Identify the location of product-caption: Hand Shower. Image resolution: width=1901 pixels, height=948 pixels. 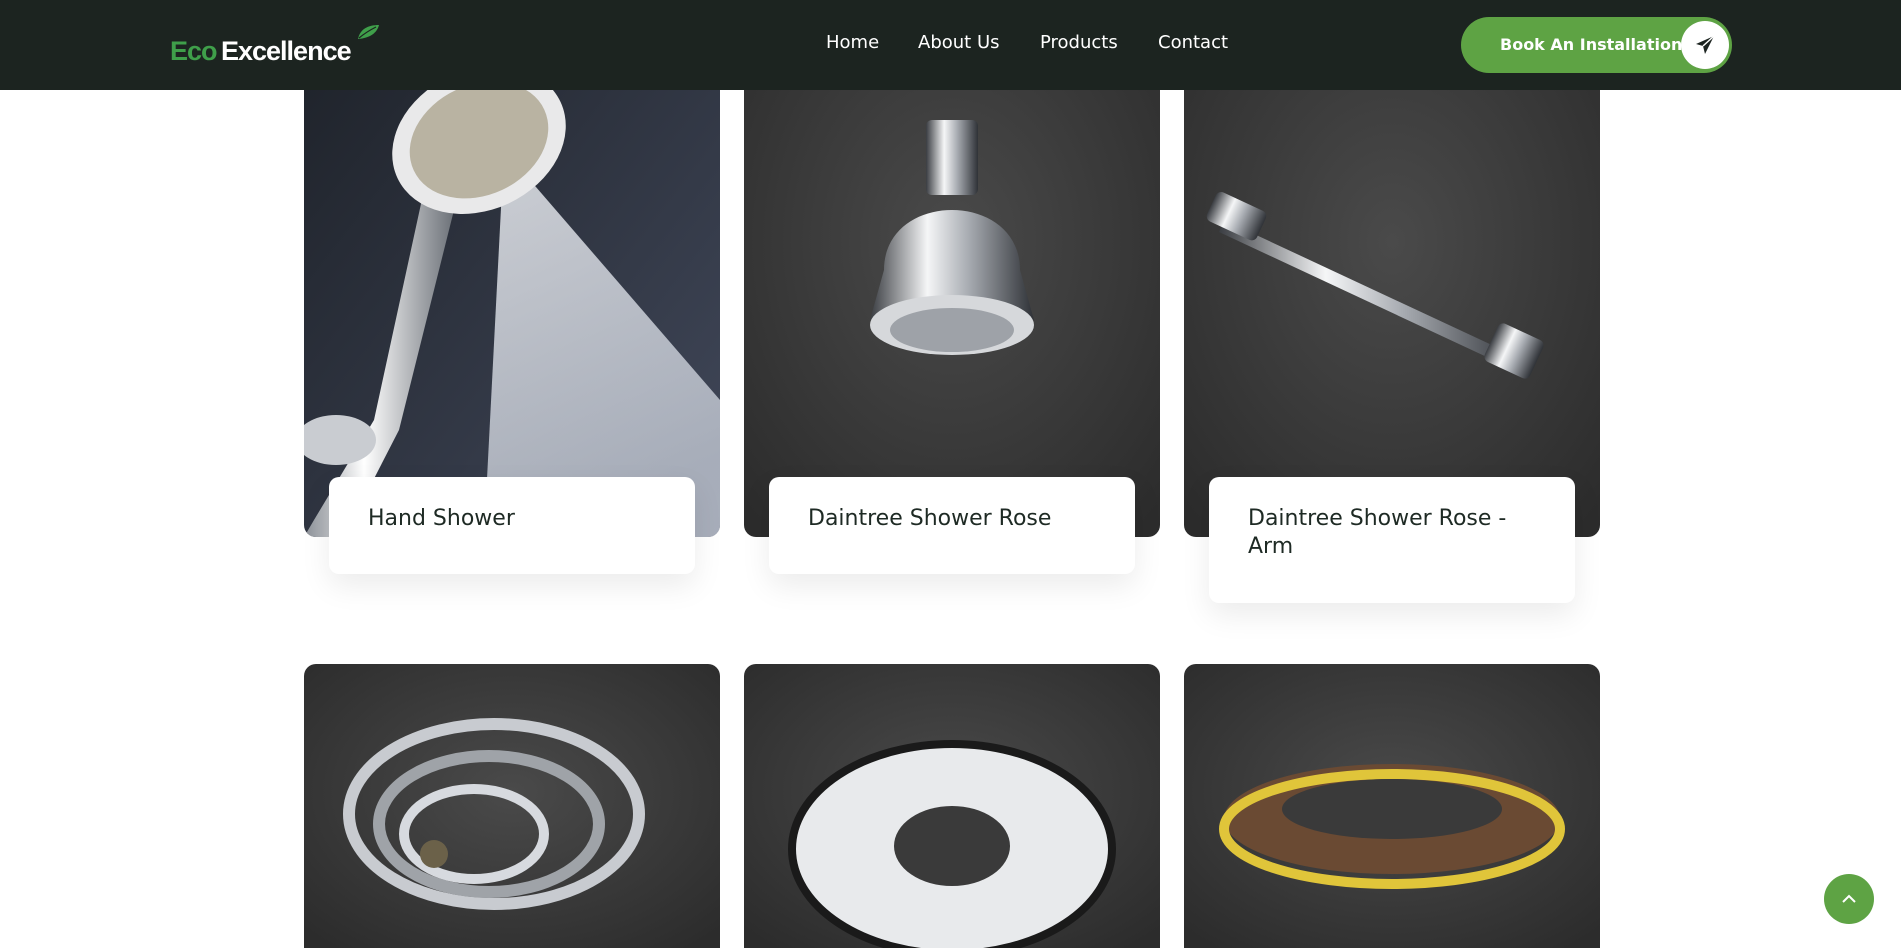
(512, 525).